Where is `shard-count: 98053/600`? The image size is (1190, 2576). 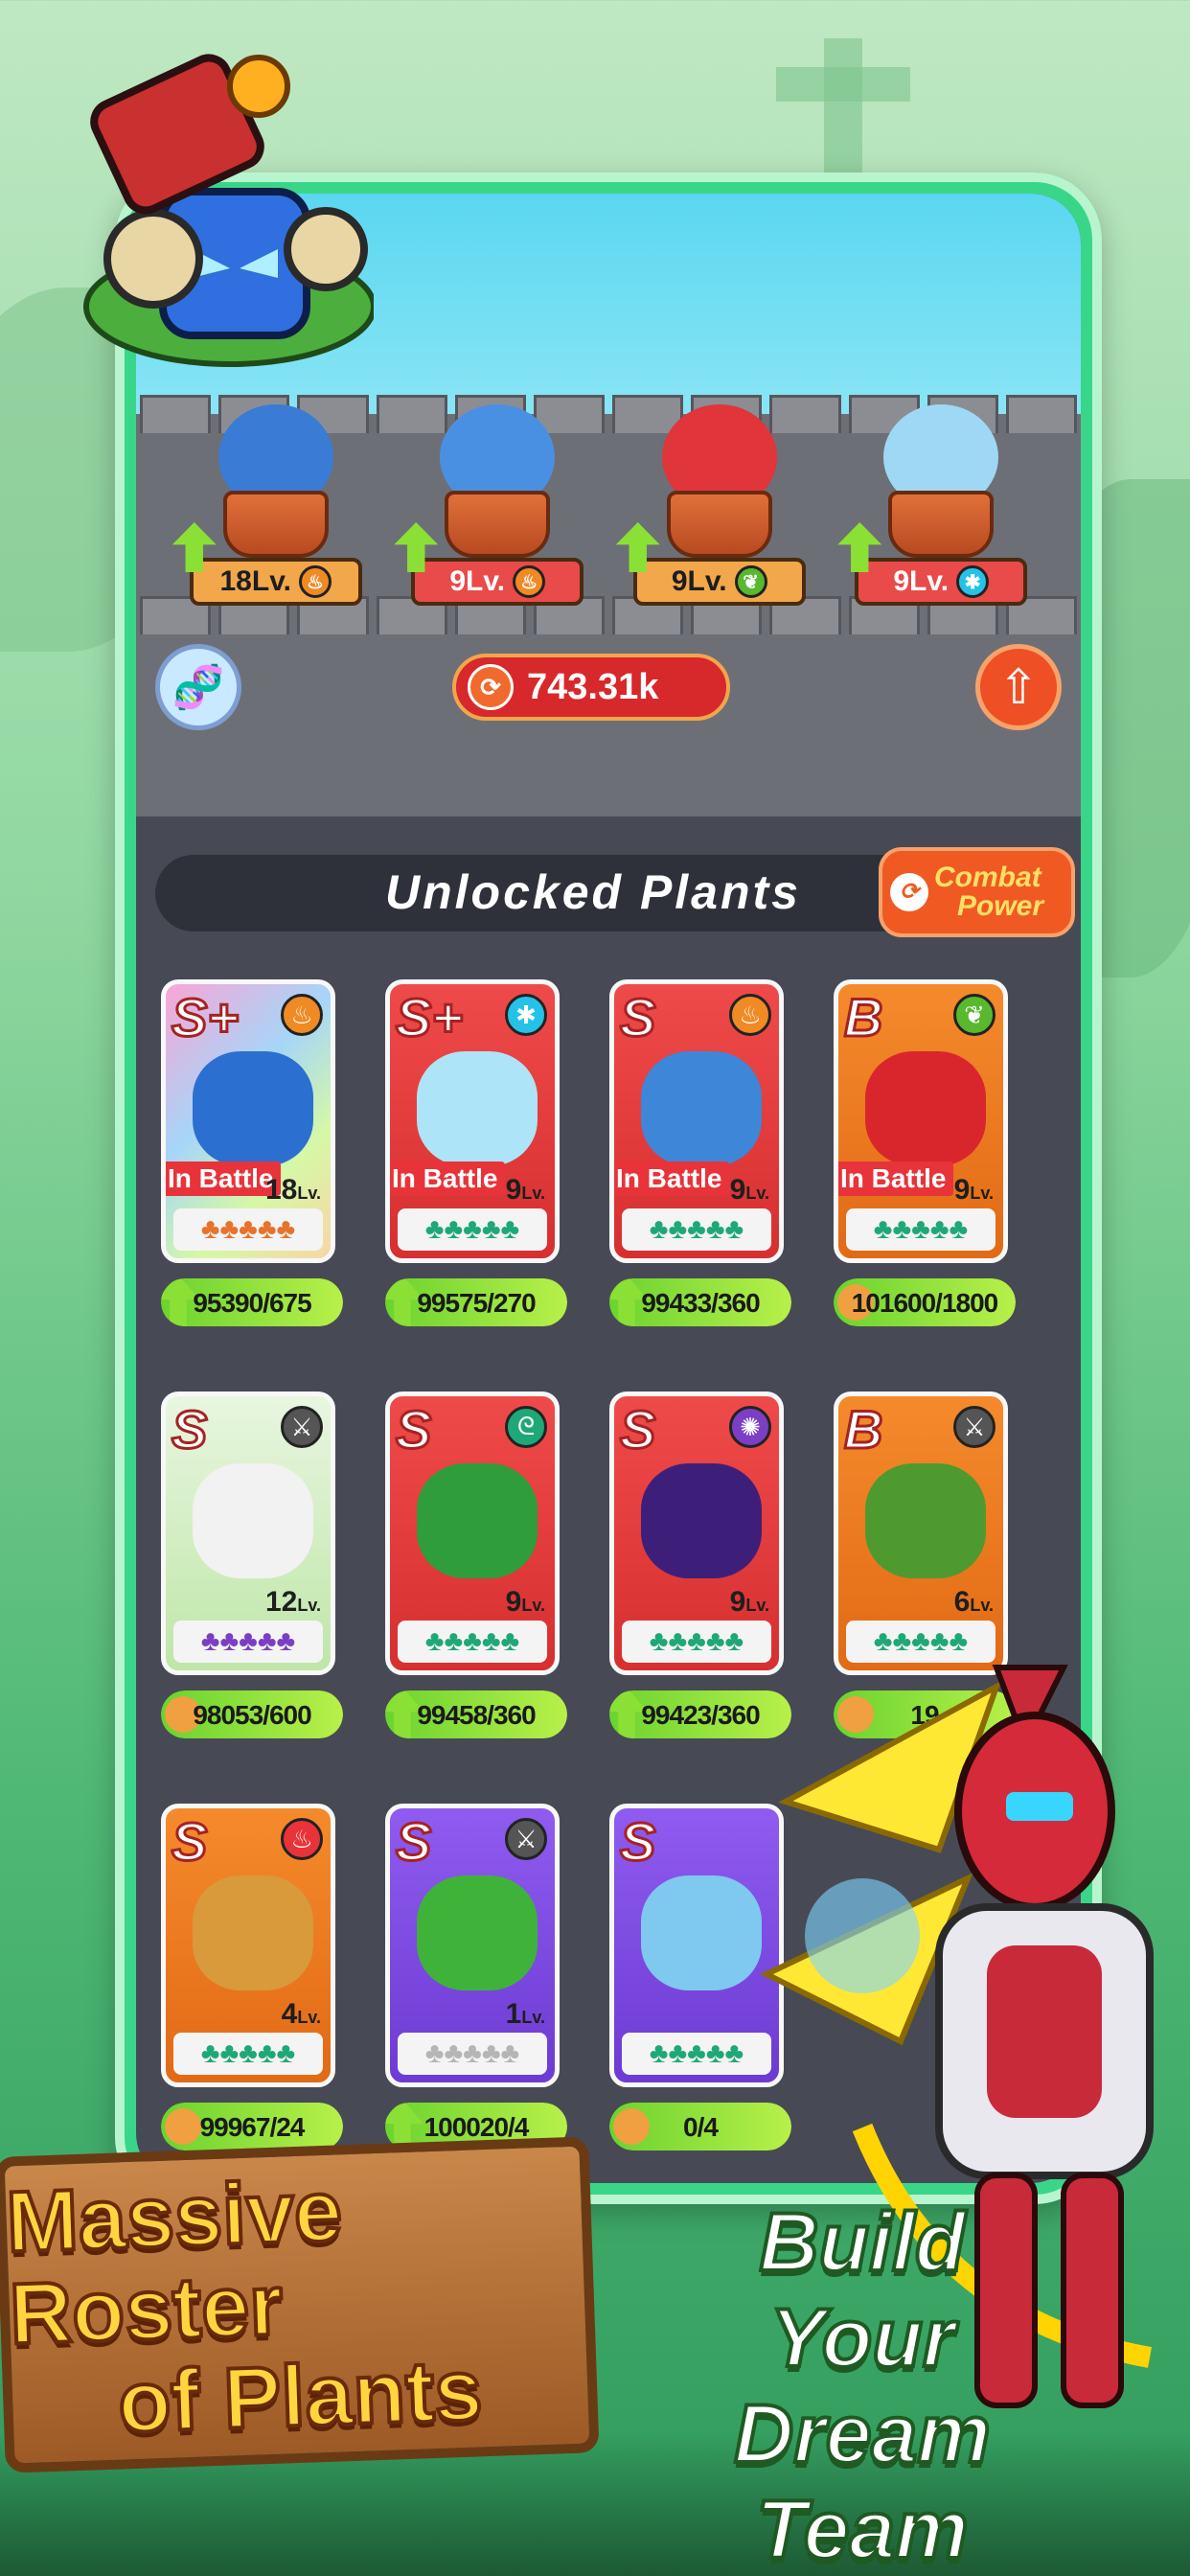
shard-count: 98053/600 is located at coordinates (252, 1715).